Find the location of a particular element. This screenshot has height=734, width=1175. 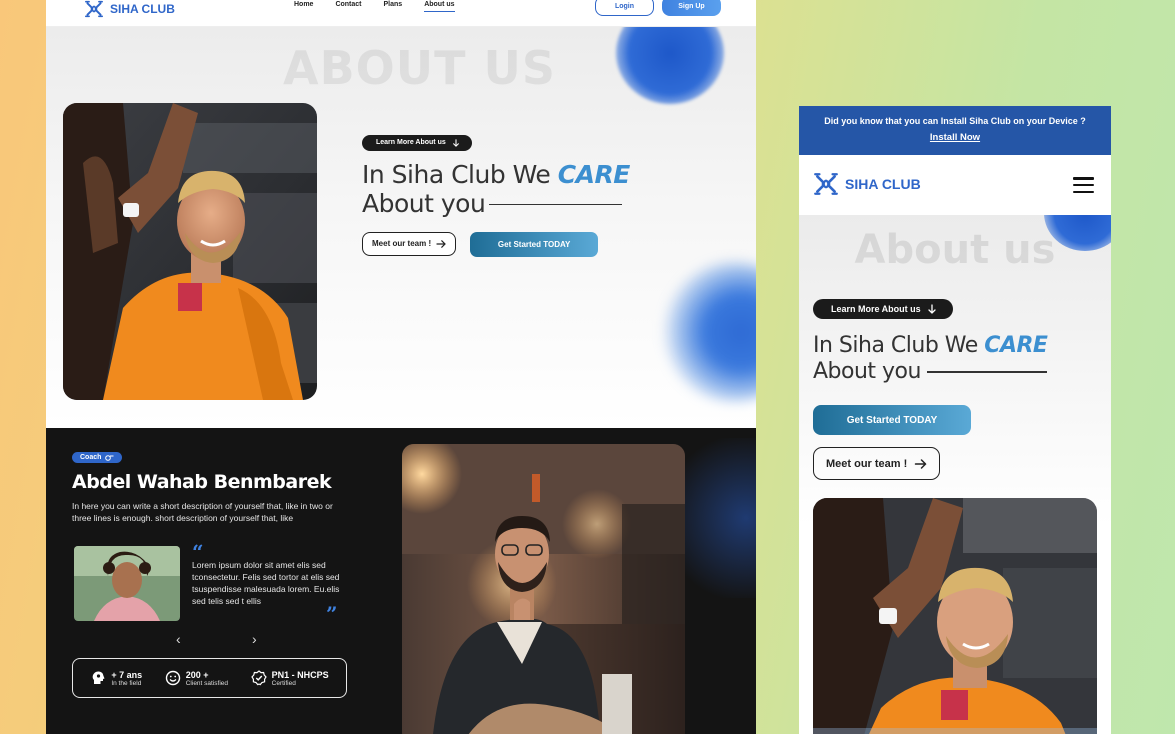

stat-certification: PN1 - NHCPS Certified is located at coordinates (289, 678).